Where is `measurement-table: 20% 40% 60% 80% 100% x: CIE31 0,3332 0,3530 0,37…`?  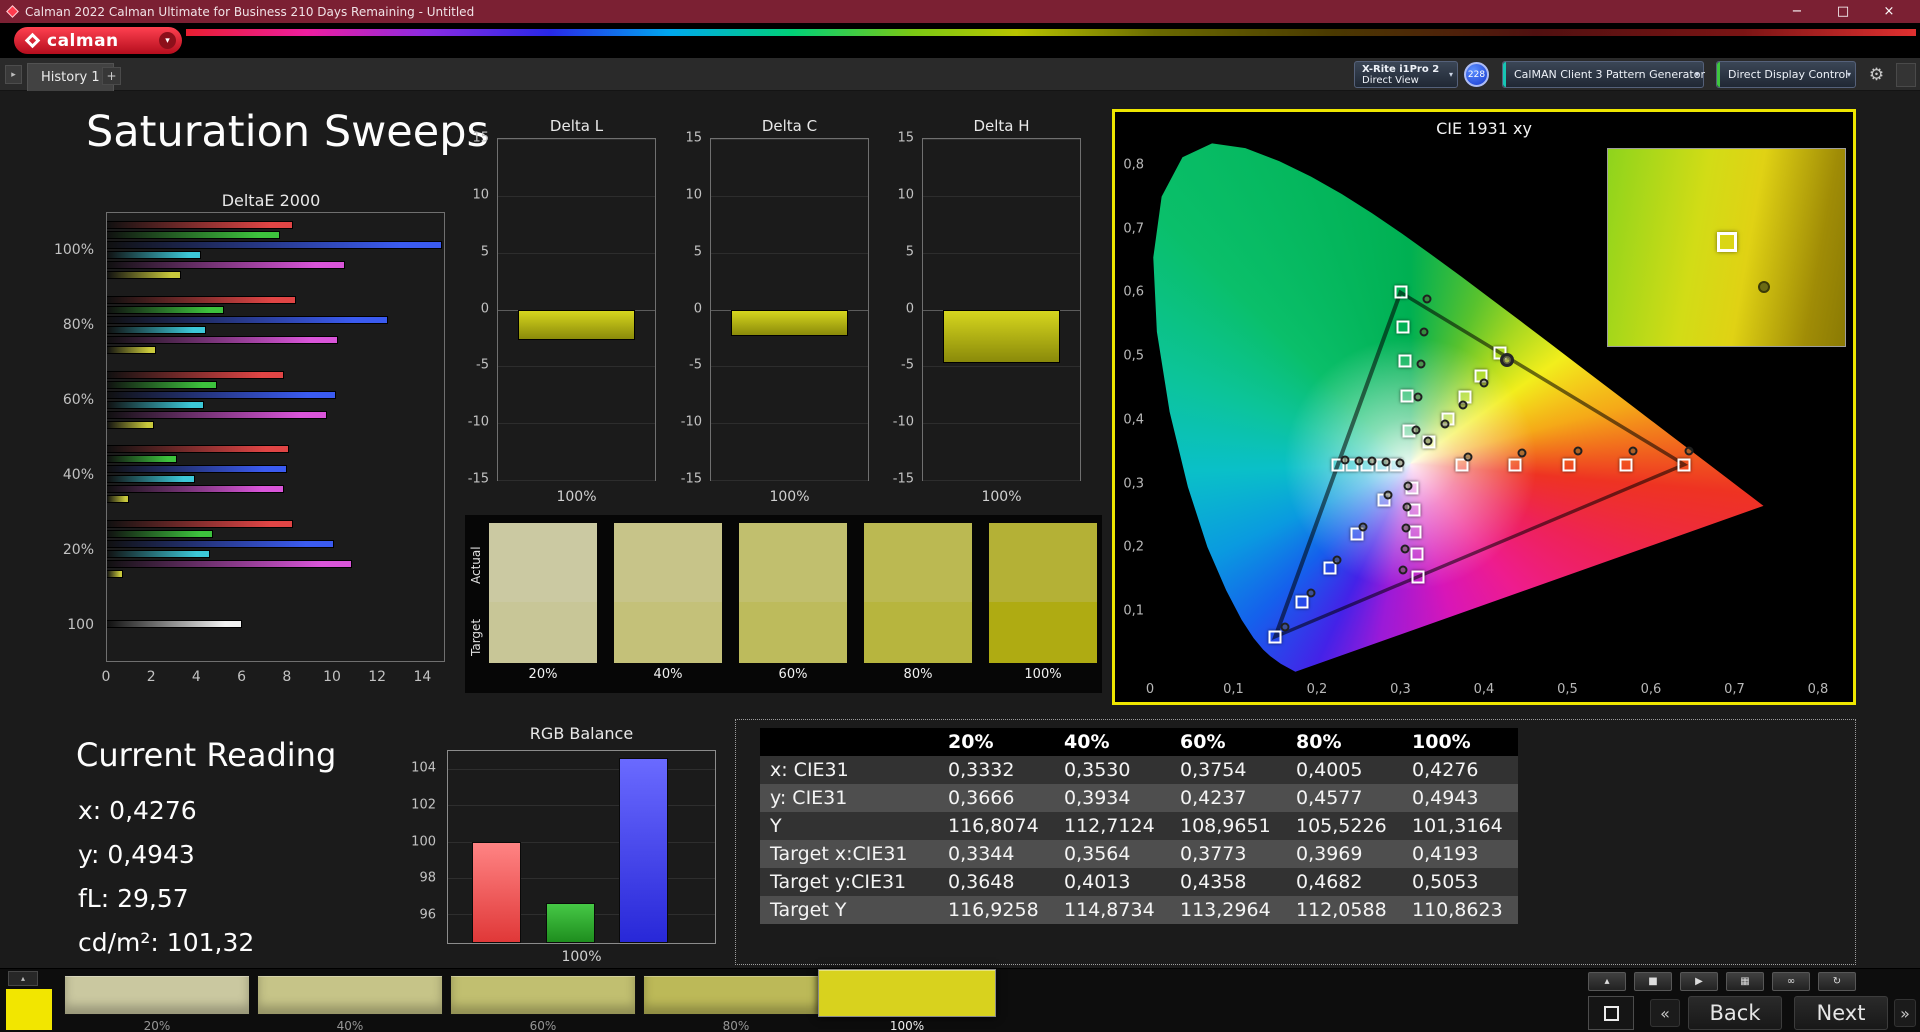
measurement-table: 20% 40% 60% 80% 100% x: CIE31 0,3332 0,3530 0,37… is located at coordinates (1139, 826).